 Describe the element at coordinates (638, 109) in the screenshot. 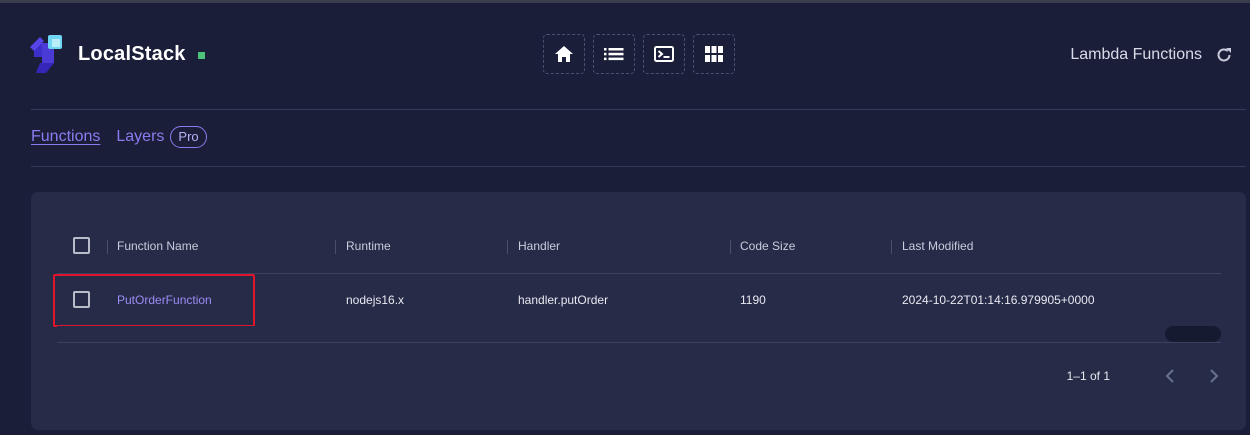

I see `header-divider` at that location.